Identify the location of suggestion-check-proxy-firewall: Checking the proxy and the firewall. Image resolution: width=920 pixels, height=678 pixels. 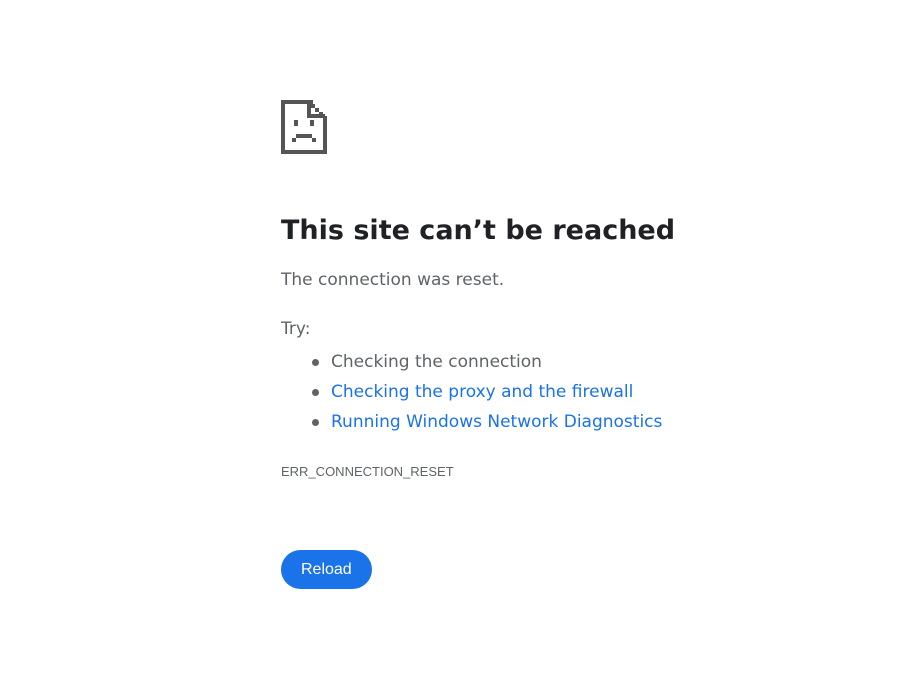
(581, 392).